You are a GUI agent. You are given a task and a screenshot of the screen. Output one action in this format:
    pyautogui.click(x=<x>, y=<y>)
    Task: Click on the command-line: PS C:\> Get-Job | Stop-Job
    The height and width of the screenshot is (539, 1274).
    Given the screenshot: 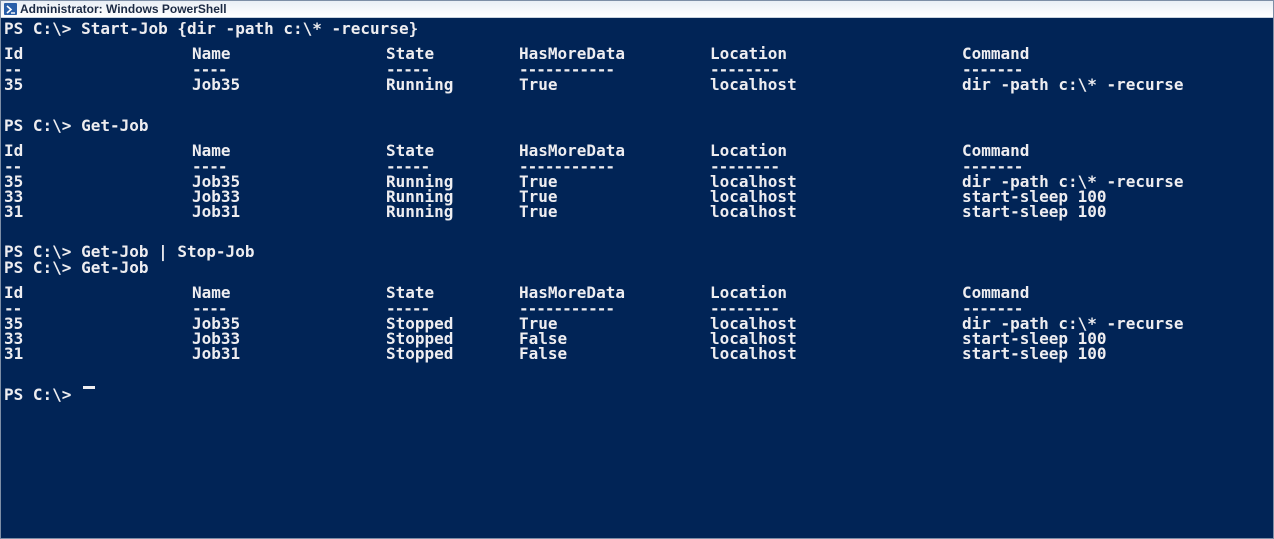 What is the action you would take?
    pyautogui.click(x=638, y=251)
    